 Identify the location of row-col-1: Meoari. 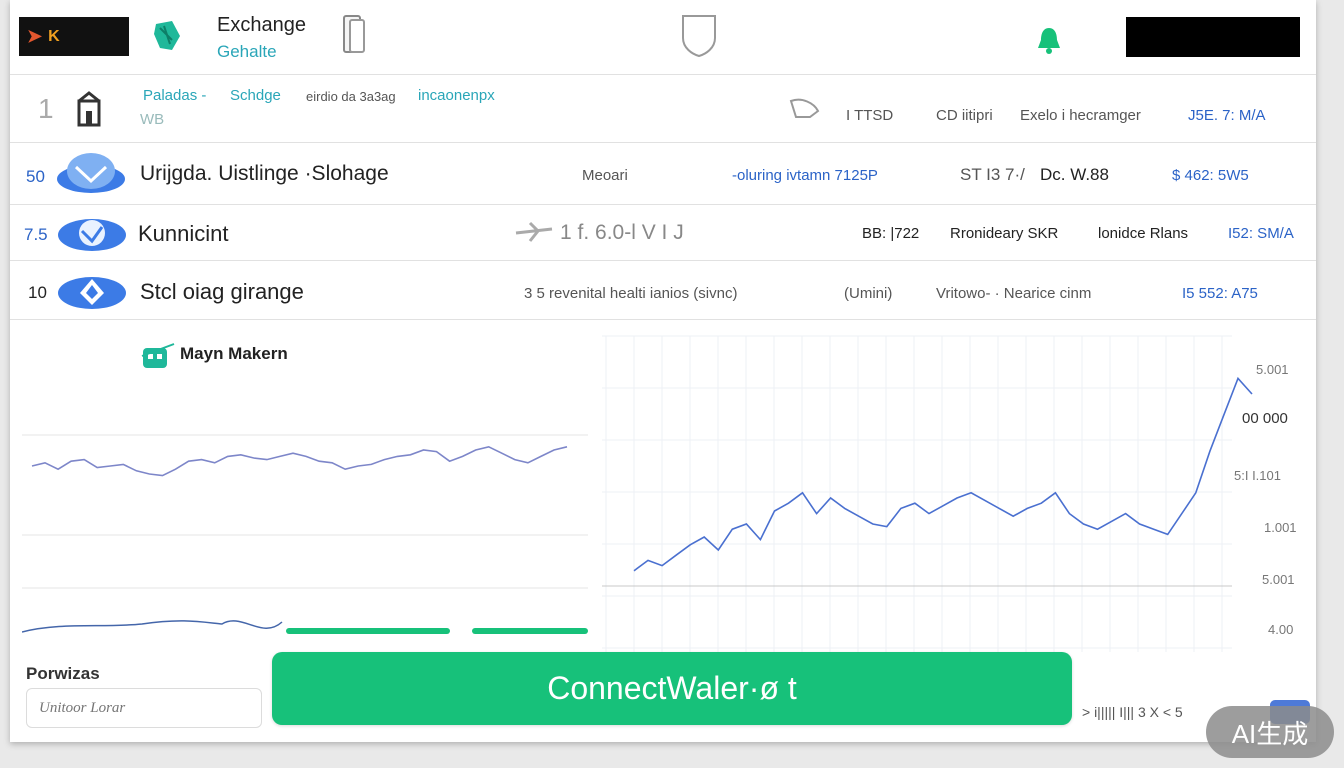
(605, 175).